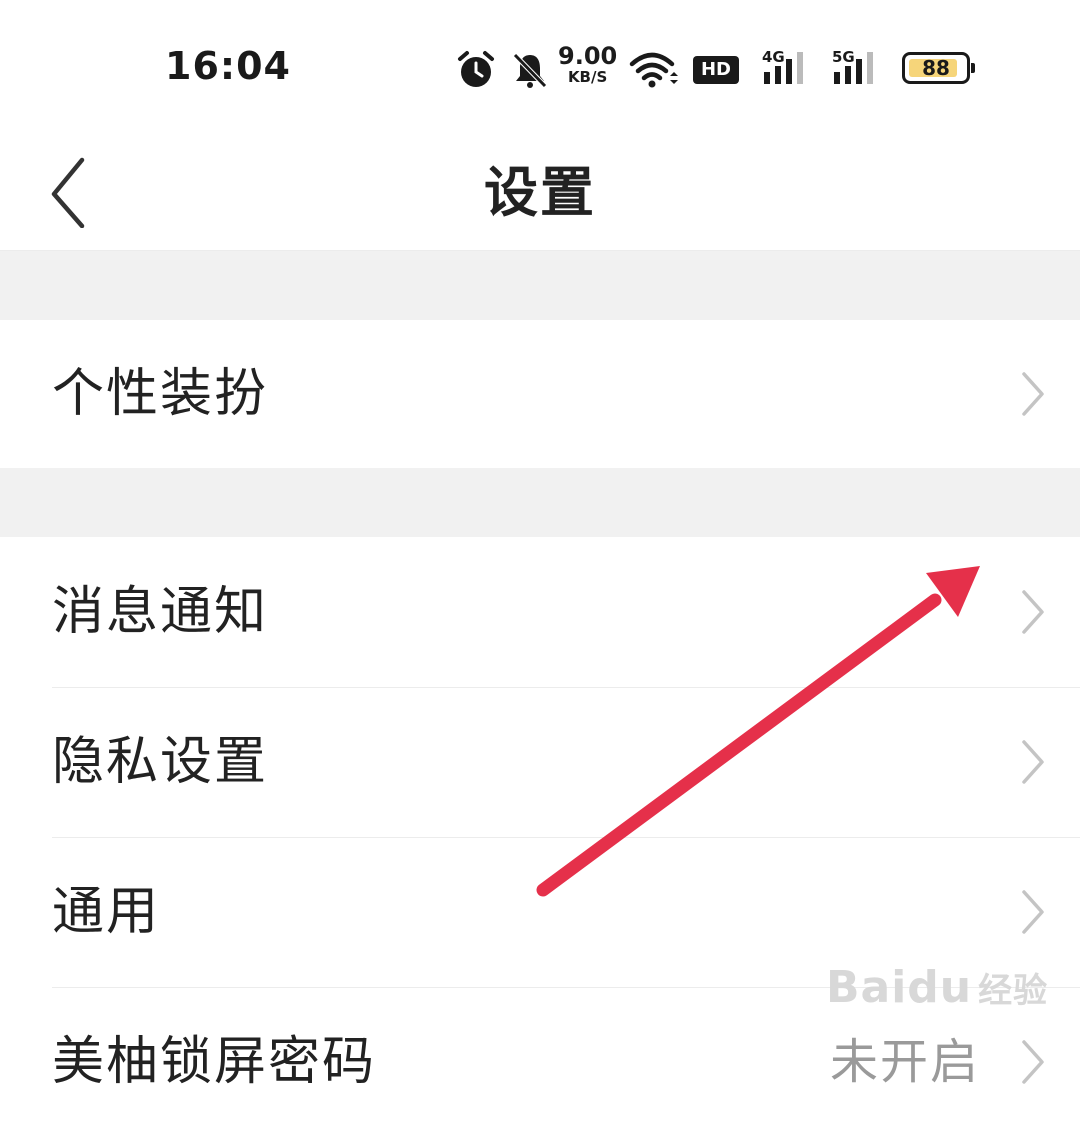  I want to click on battery-icon: 88, so click(938, 68).